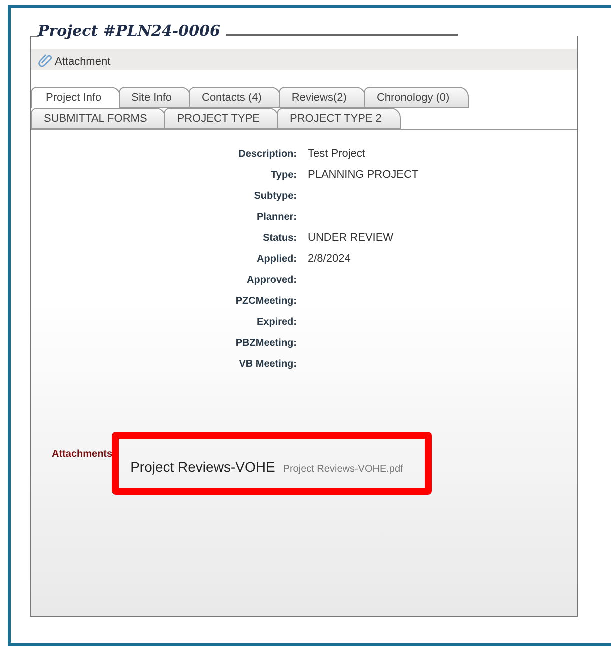 The image size is (611, 649). I want to click on field-label: PZCMeeting:, so click(265, 302).